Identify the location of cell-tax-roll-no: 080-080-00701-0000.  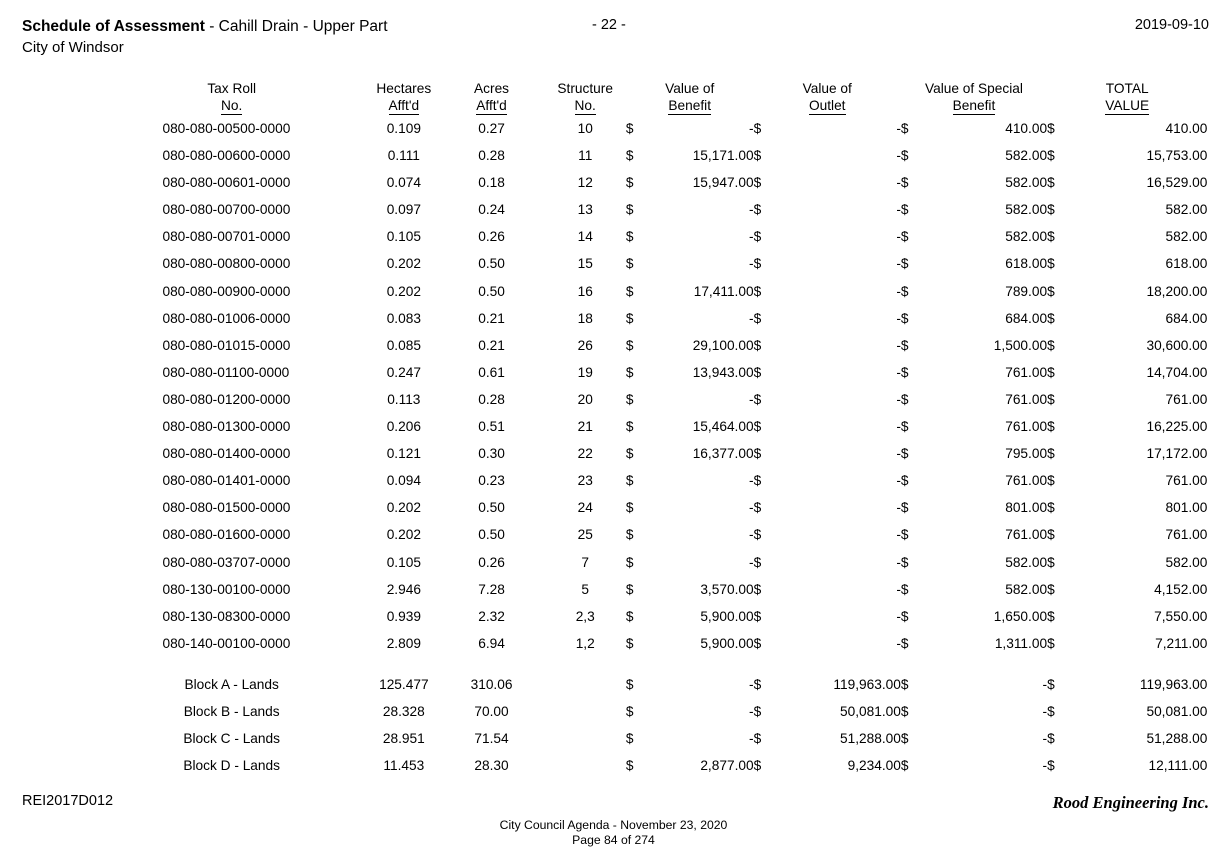
(226, 237).